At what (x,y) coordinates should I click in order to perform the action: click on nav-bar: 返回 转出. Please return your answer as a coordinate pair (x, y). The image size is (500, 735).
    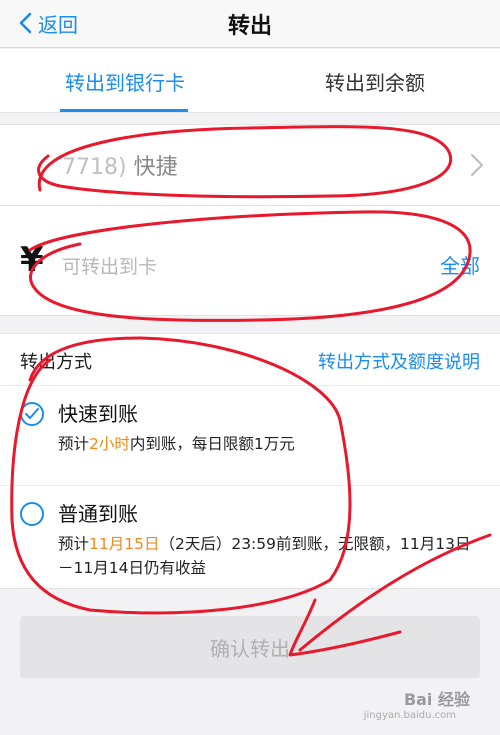
    Looking at the image, I should click on (250, 24).